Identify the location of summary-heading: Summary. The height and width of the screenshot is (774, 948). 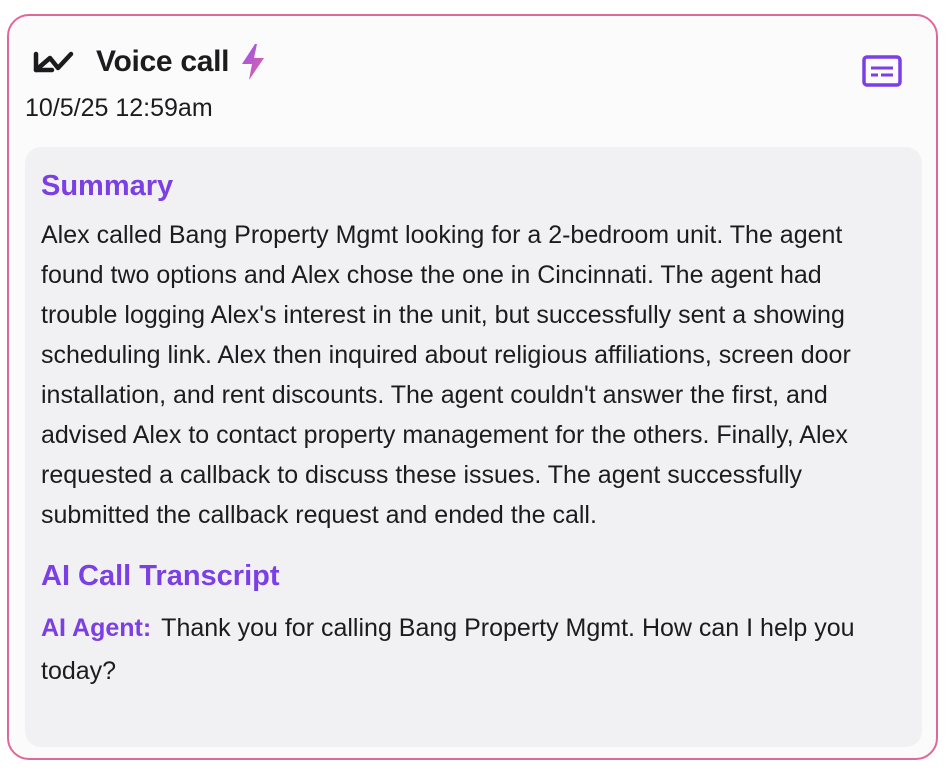
(107, 186).